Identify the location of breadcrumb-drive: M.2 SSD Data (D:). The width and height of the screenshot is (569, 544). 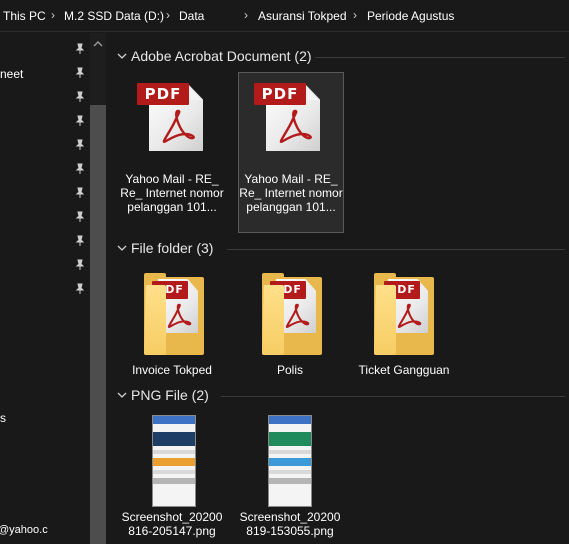
(114, 16).